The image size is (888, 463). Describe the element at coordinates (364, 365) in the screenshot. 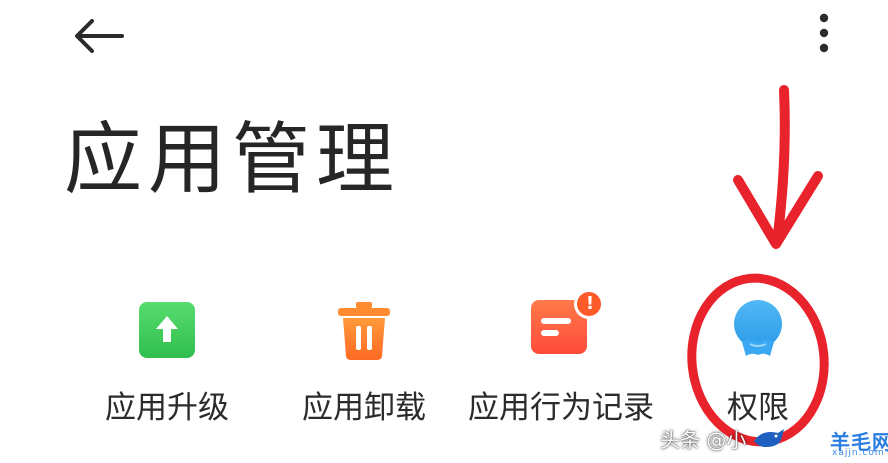

I see `tile-app-uninstall: 应用卸载` at that location.